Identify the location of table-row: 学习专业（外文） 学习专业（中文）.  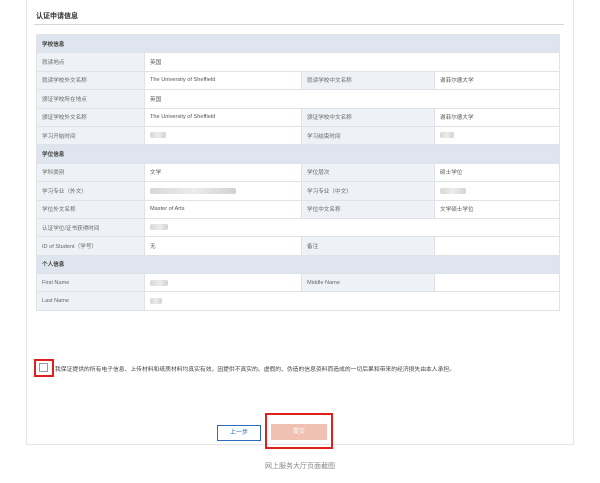
(298, 191).